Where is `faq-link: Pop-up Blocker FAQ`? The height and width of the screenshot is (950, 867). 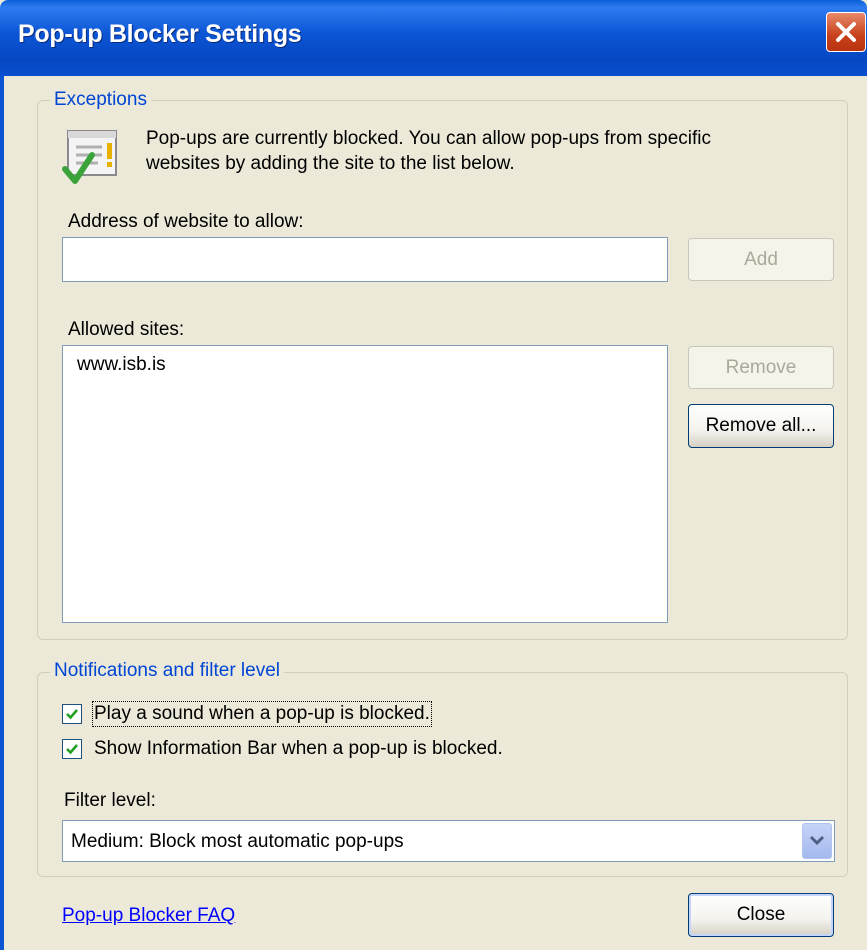
faq-link: Pop-up Blocker FAQ is located at coordinates (148, 916).